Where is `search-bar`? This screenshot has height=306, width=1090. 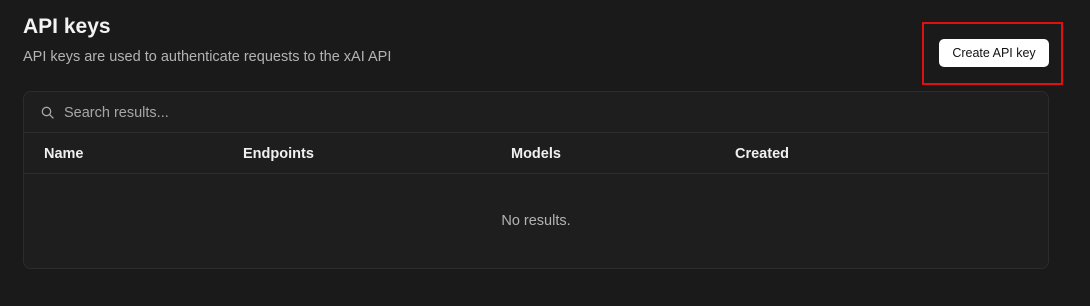 search-bar is located at coordinates (536, 112).